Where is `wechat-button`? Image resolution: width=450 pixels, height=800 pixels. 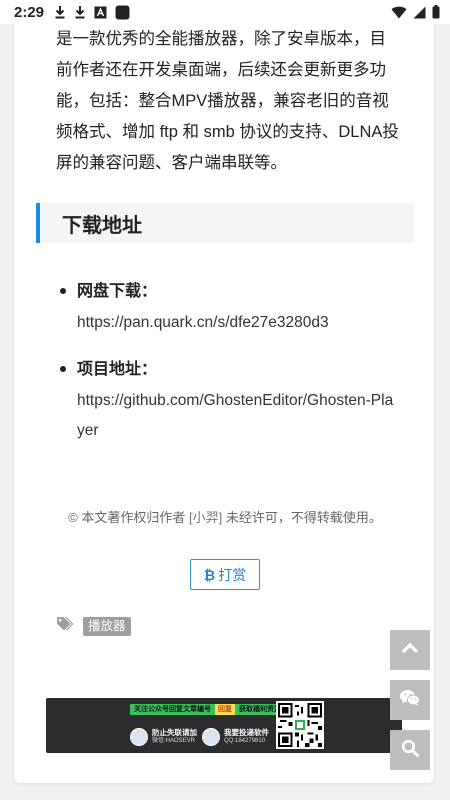
wechat-button is located at coordinates (410, 700).